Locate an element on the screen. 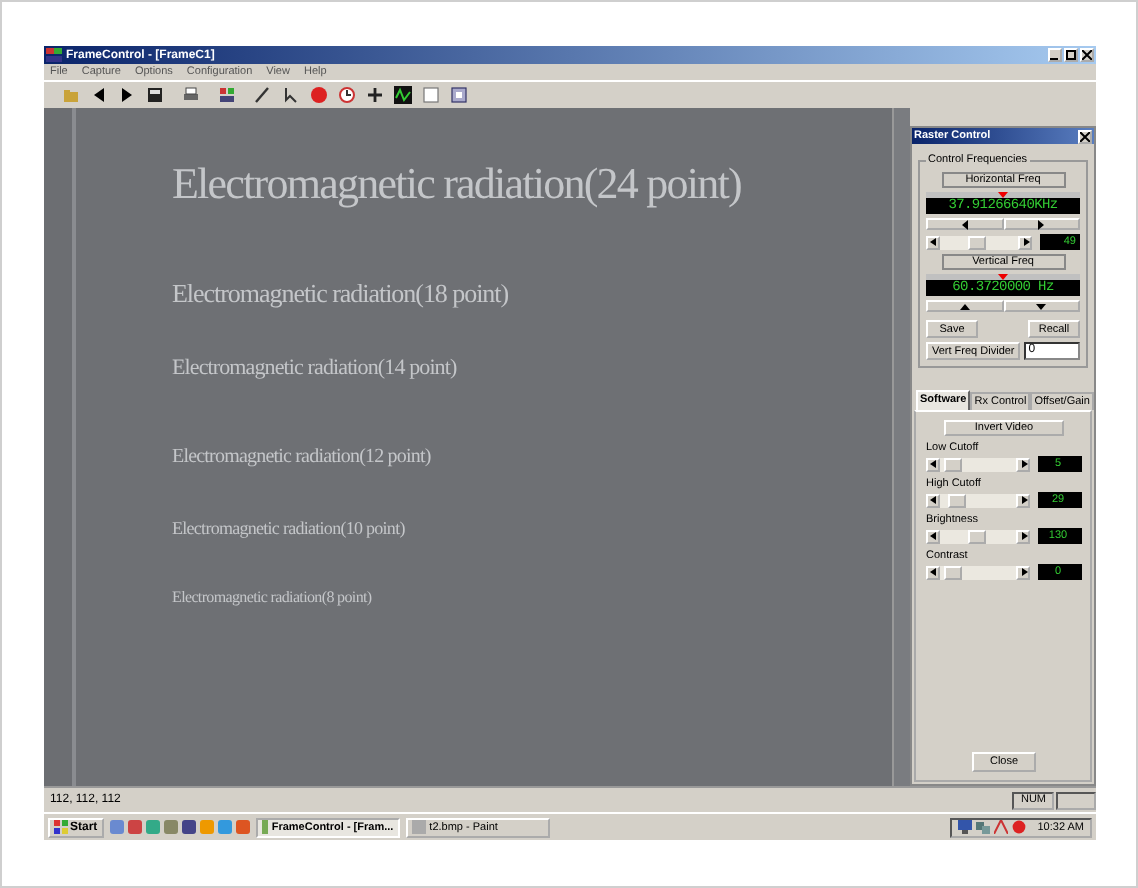 This screenshot has height=888, width=1138. maximize-button is located at coordinates (1071, 55).